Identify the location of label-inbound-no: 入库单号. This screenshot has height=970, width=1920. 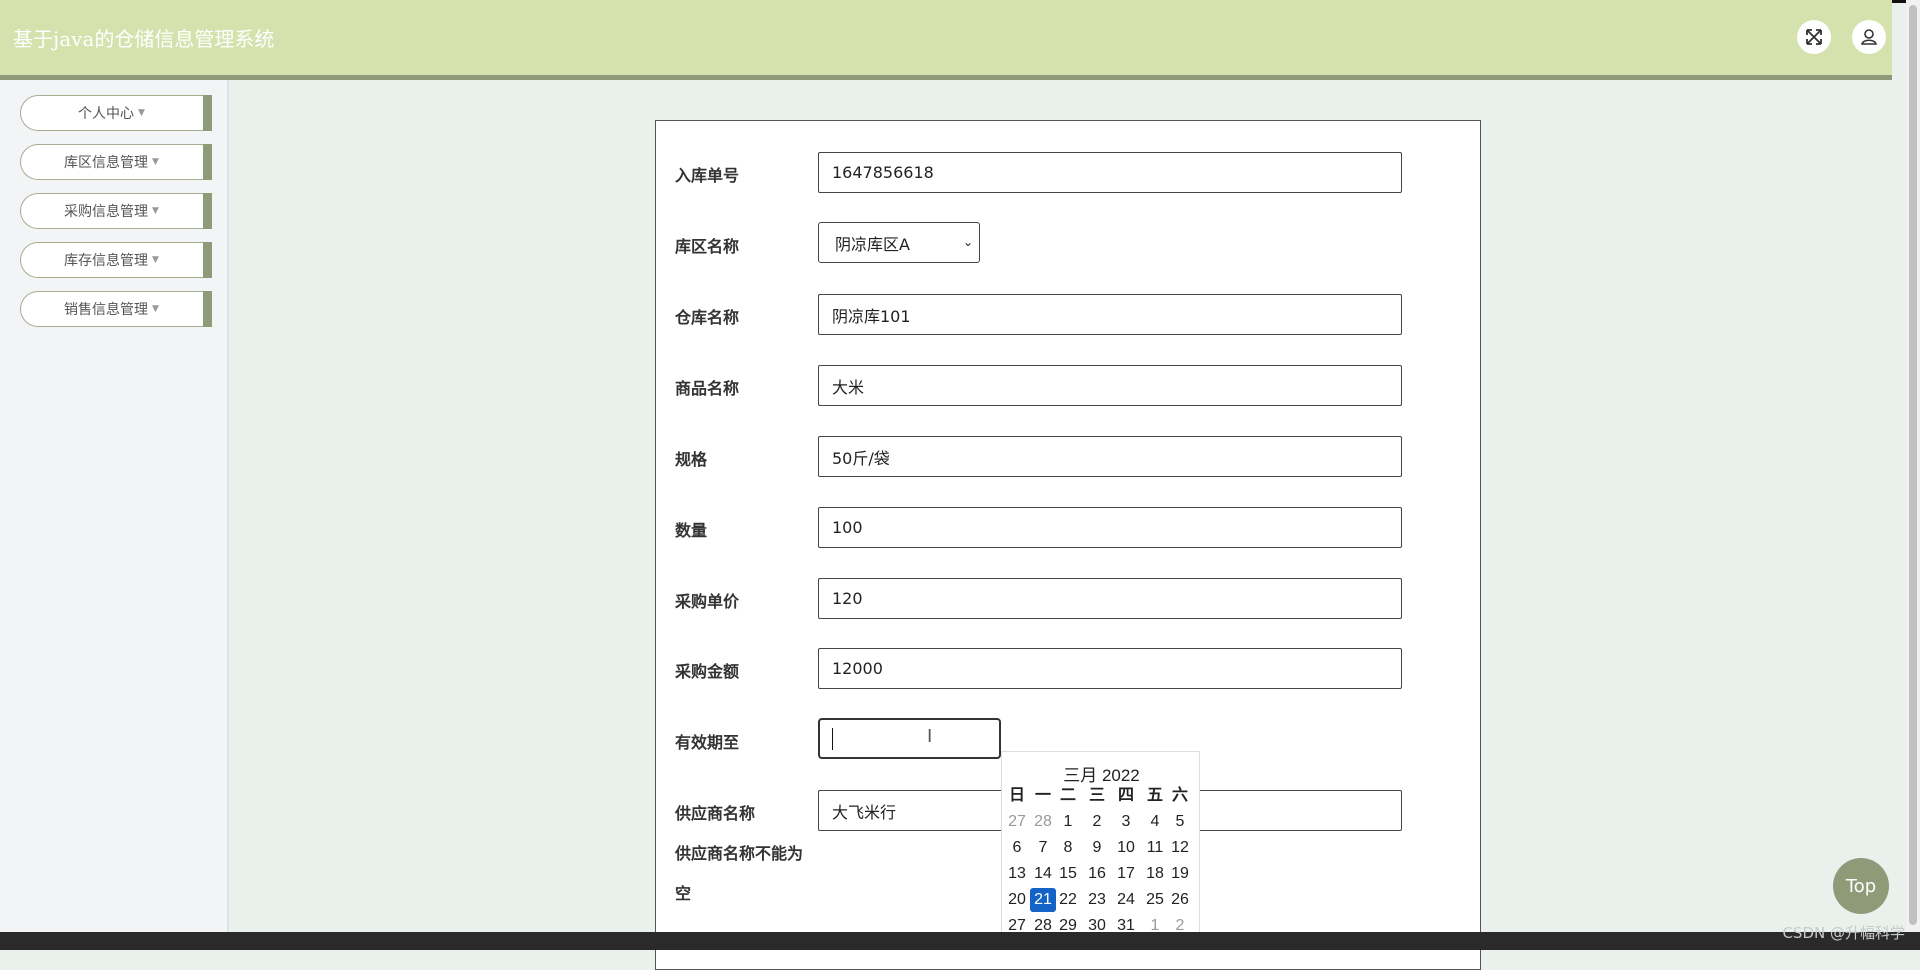
(707, 175).